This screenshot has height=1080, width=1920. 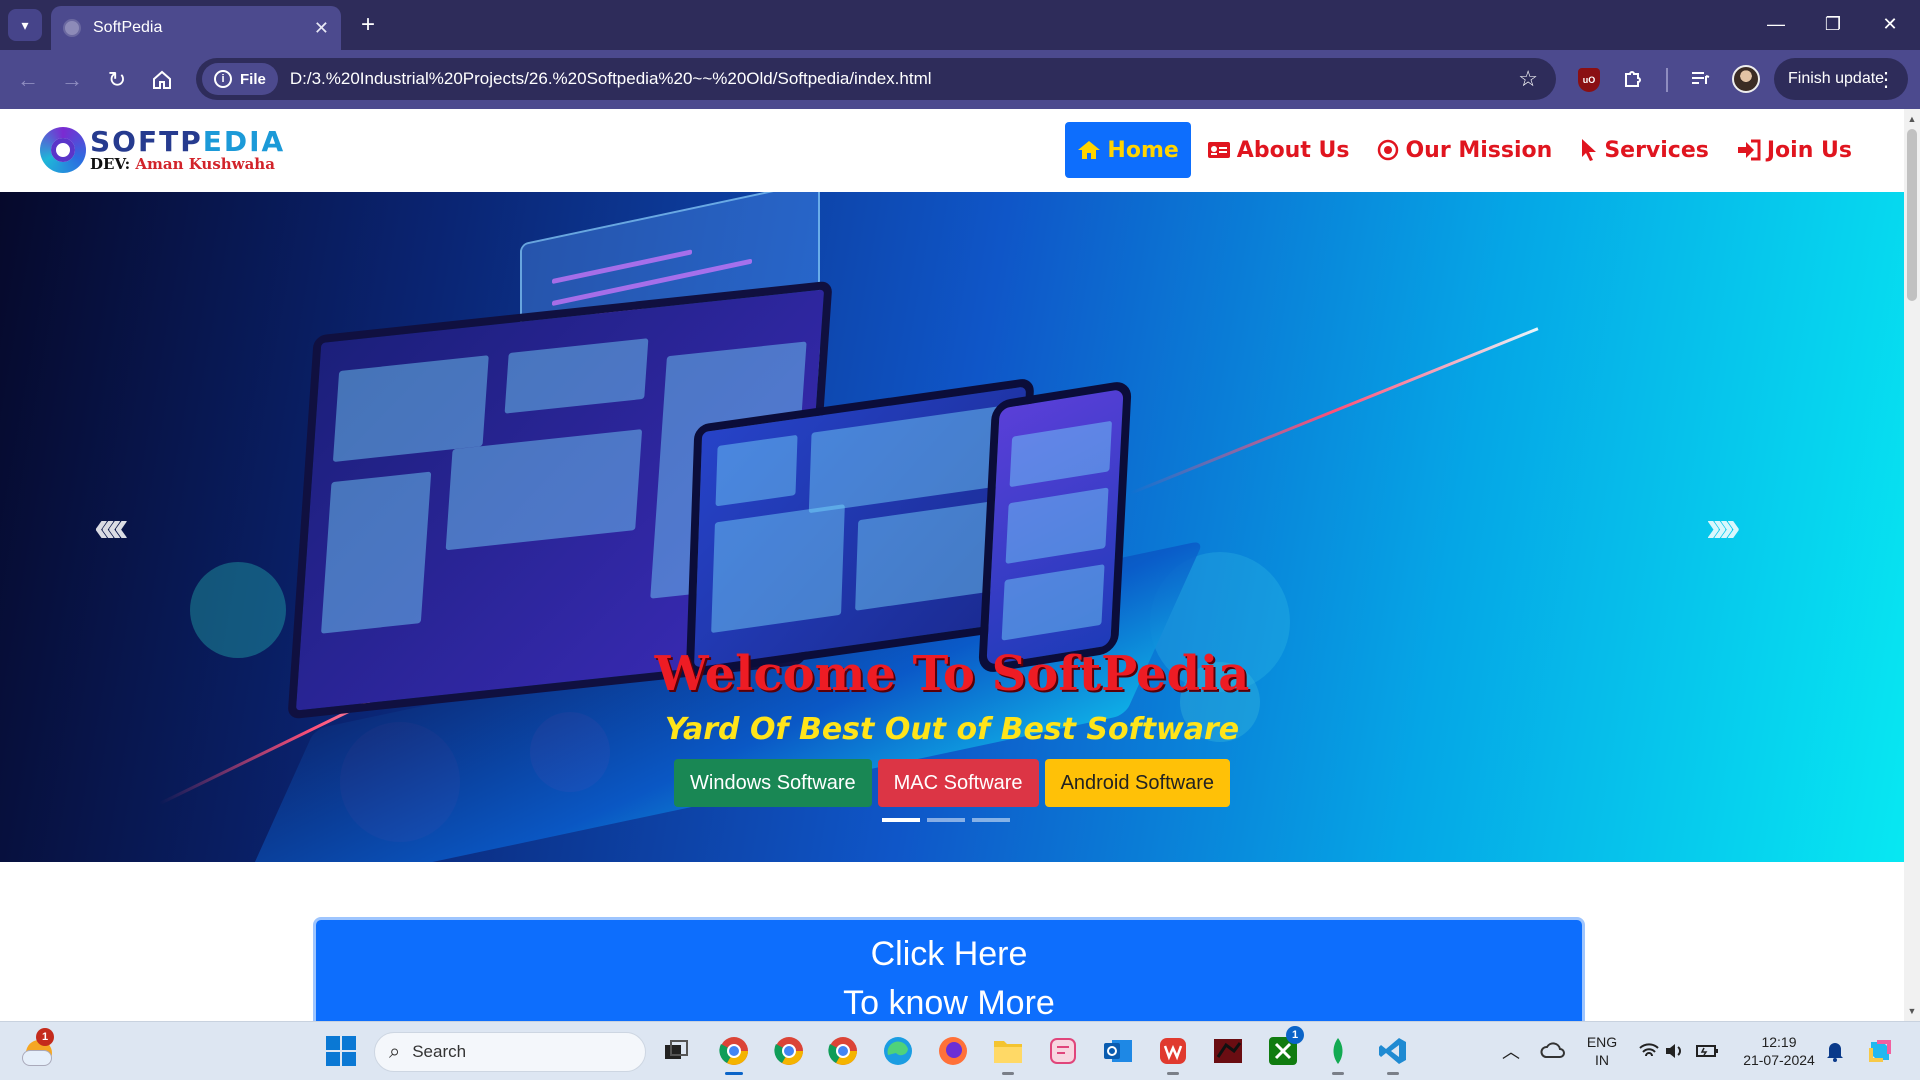 I want to click on start-button, so click(x=341, y=1051).